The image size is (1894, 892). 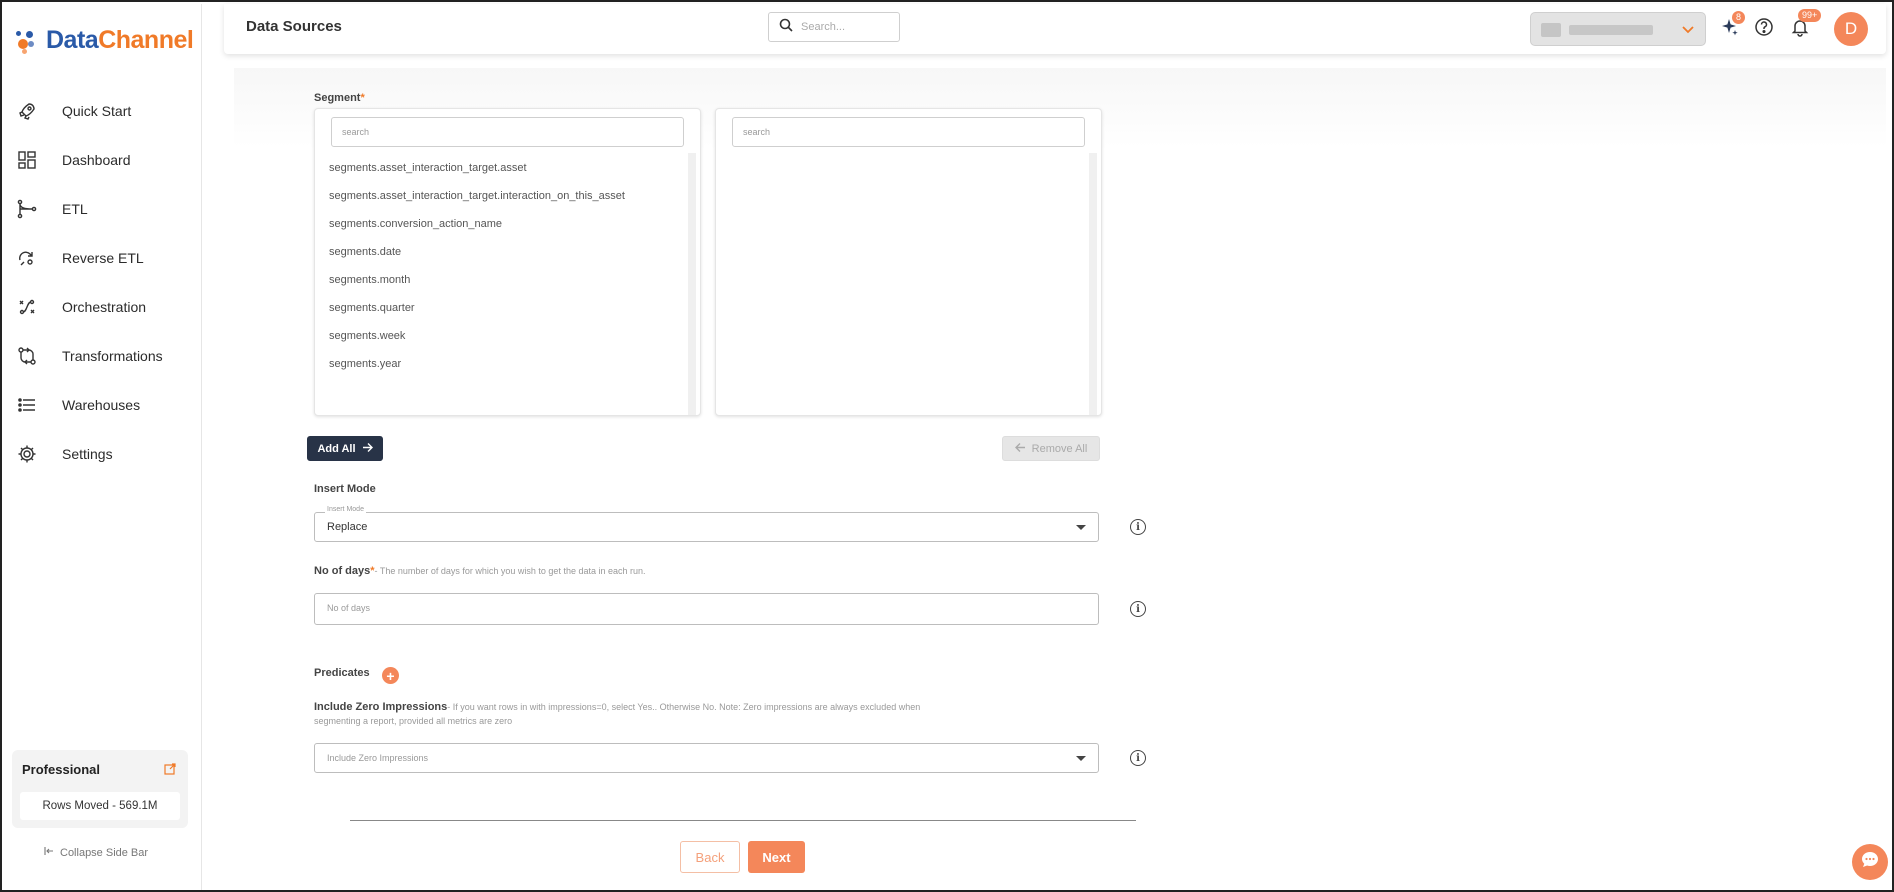 What do you see at coordinates (72, 40) in the screenshot?
I see `logo-text-data: Data` at bounding box center [72, 40].